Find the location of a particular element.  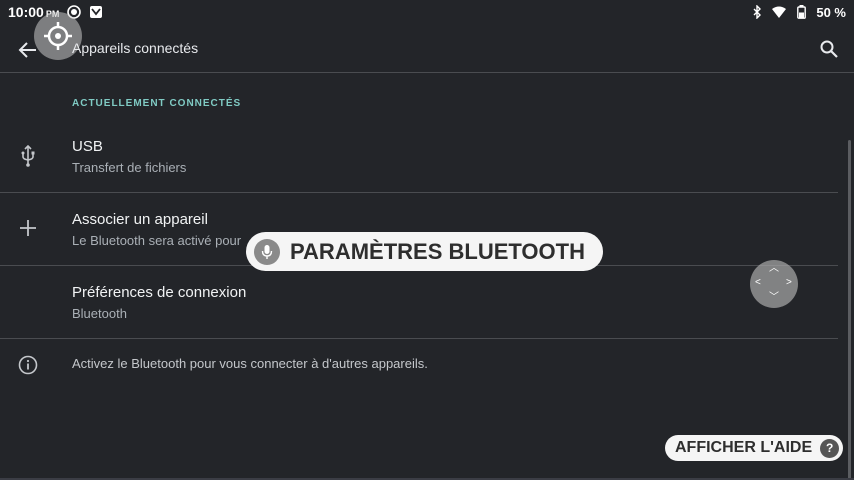

status-bar: 10:00PM 50 % is located at coordinates (427, 12).